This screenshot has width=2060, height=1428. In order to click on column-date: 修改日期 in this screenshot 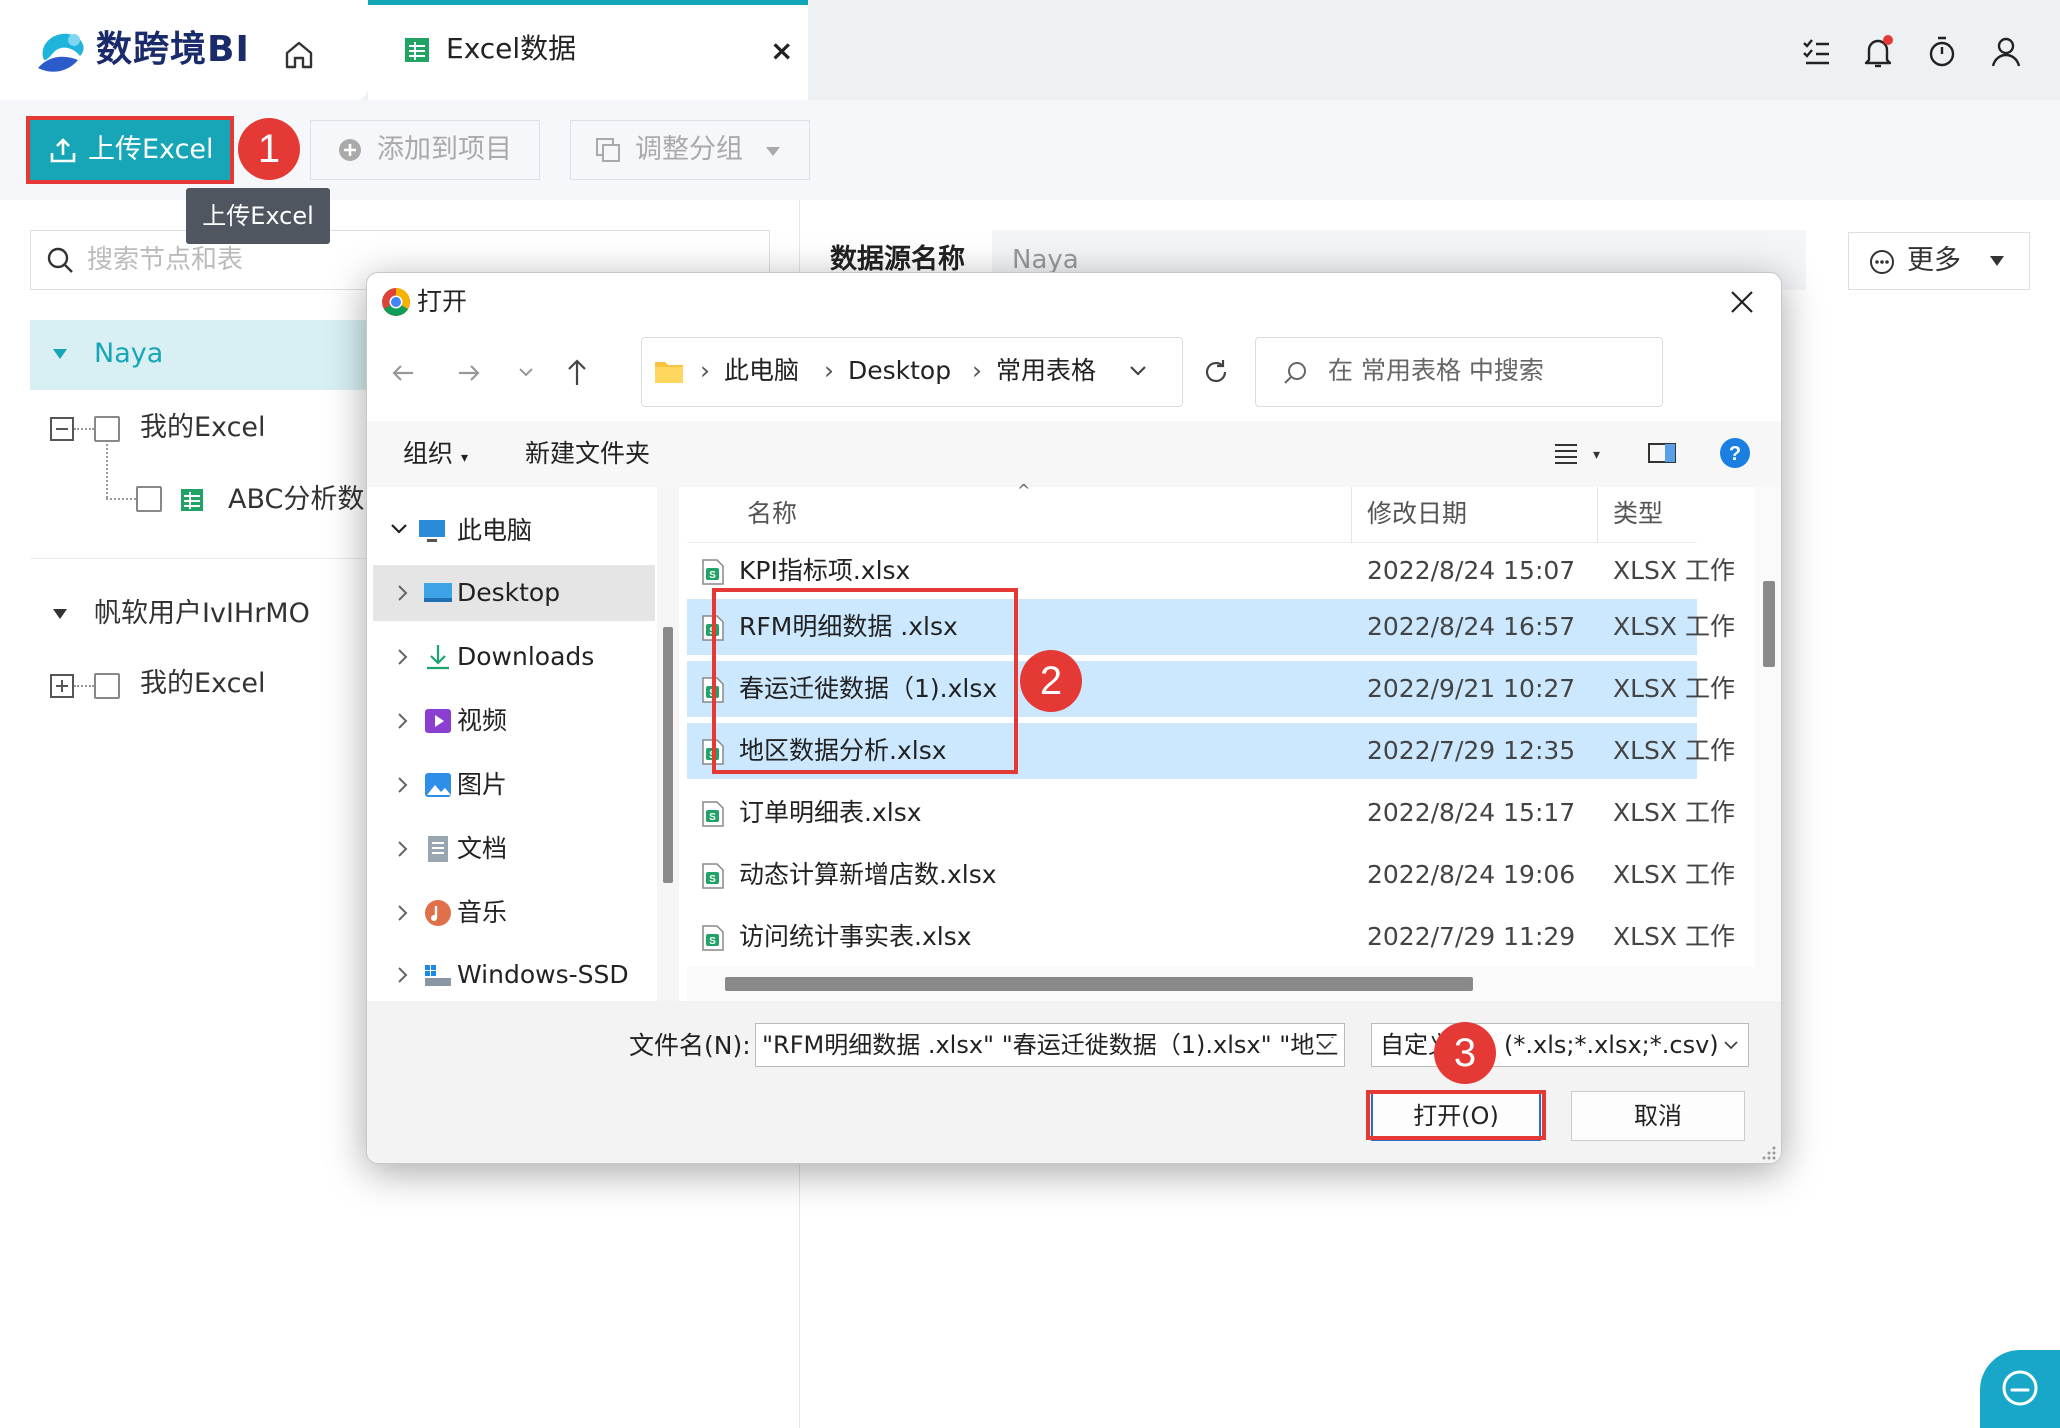, I will do `click(1417, 514)`.